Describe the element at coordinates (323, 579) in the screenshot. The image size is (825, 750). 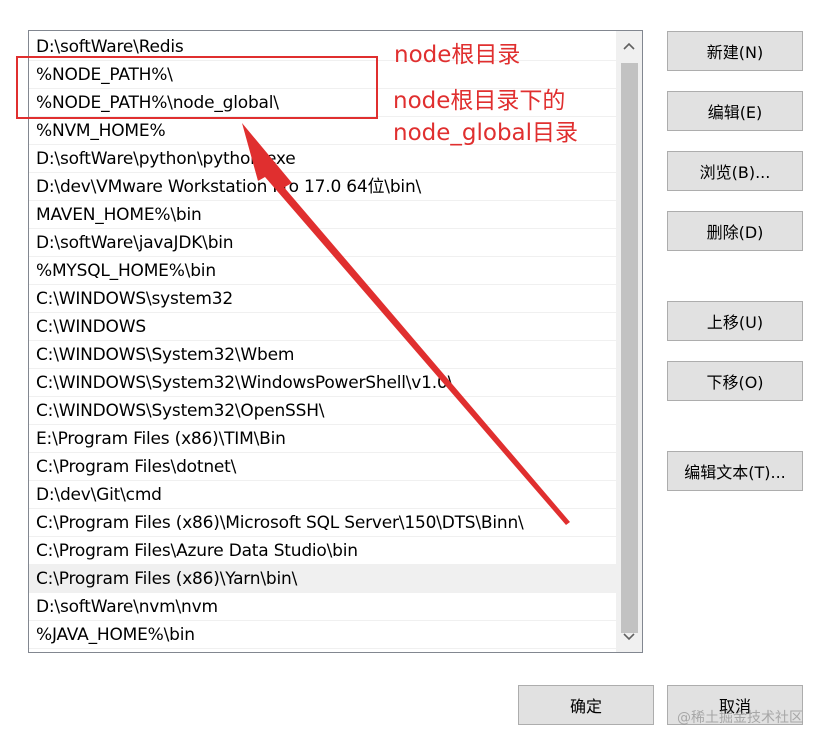
I see `list-item: C:\Program Files (x86)\Yarn\bin\` at that location.